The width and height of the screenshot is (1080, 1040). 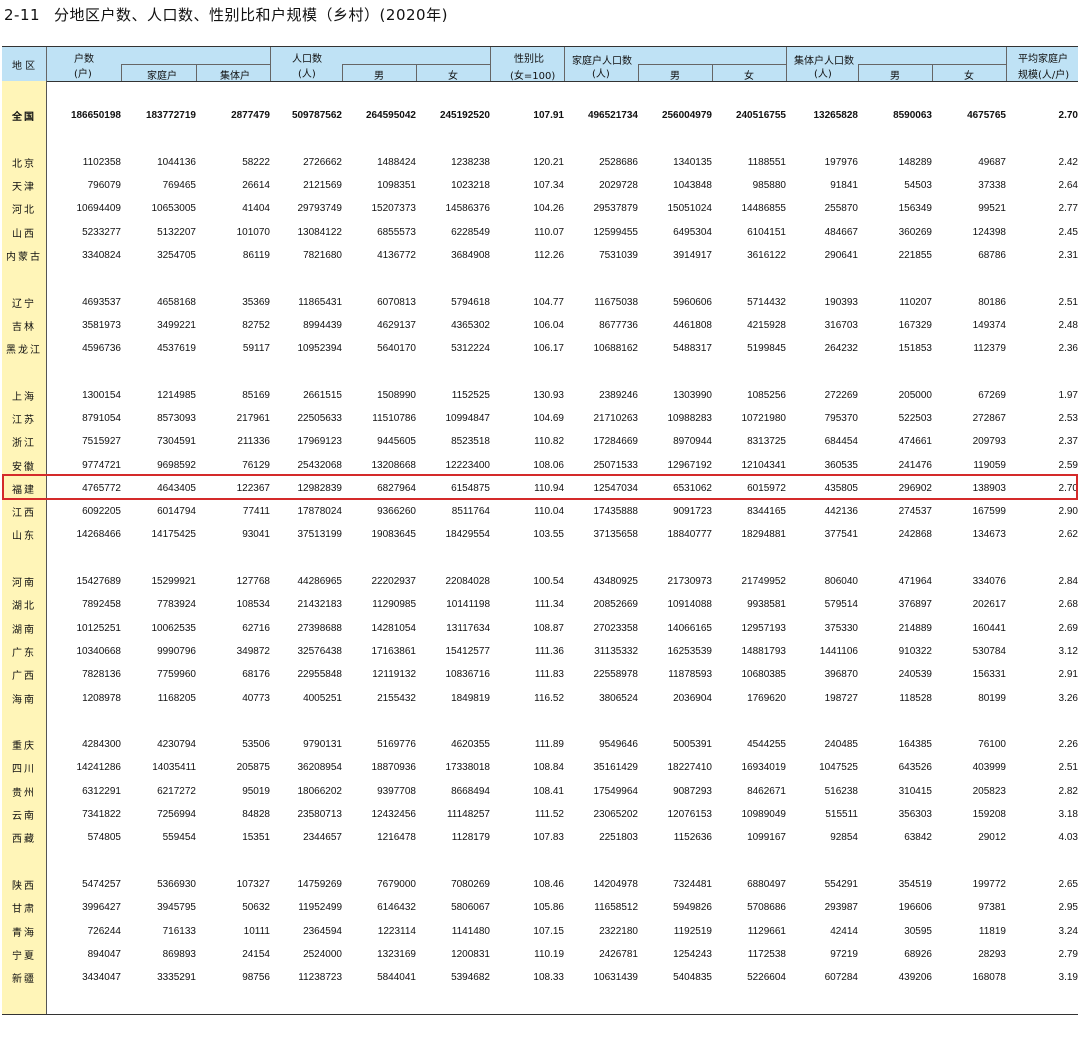 I want to click on table-cell: 108.46, so click(x=548, y=884).